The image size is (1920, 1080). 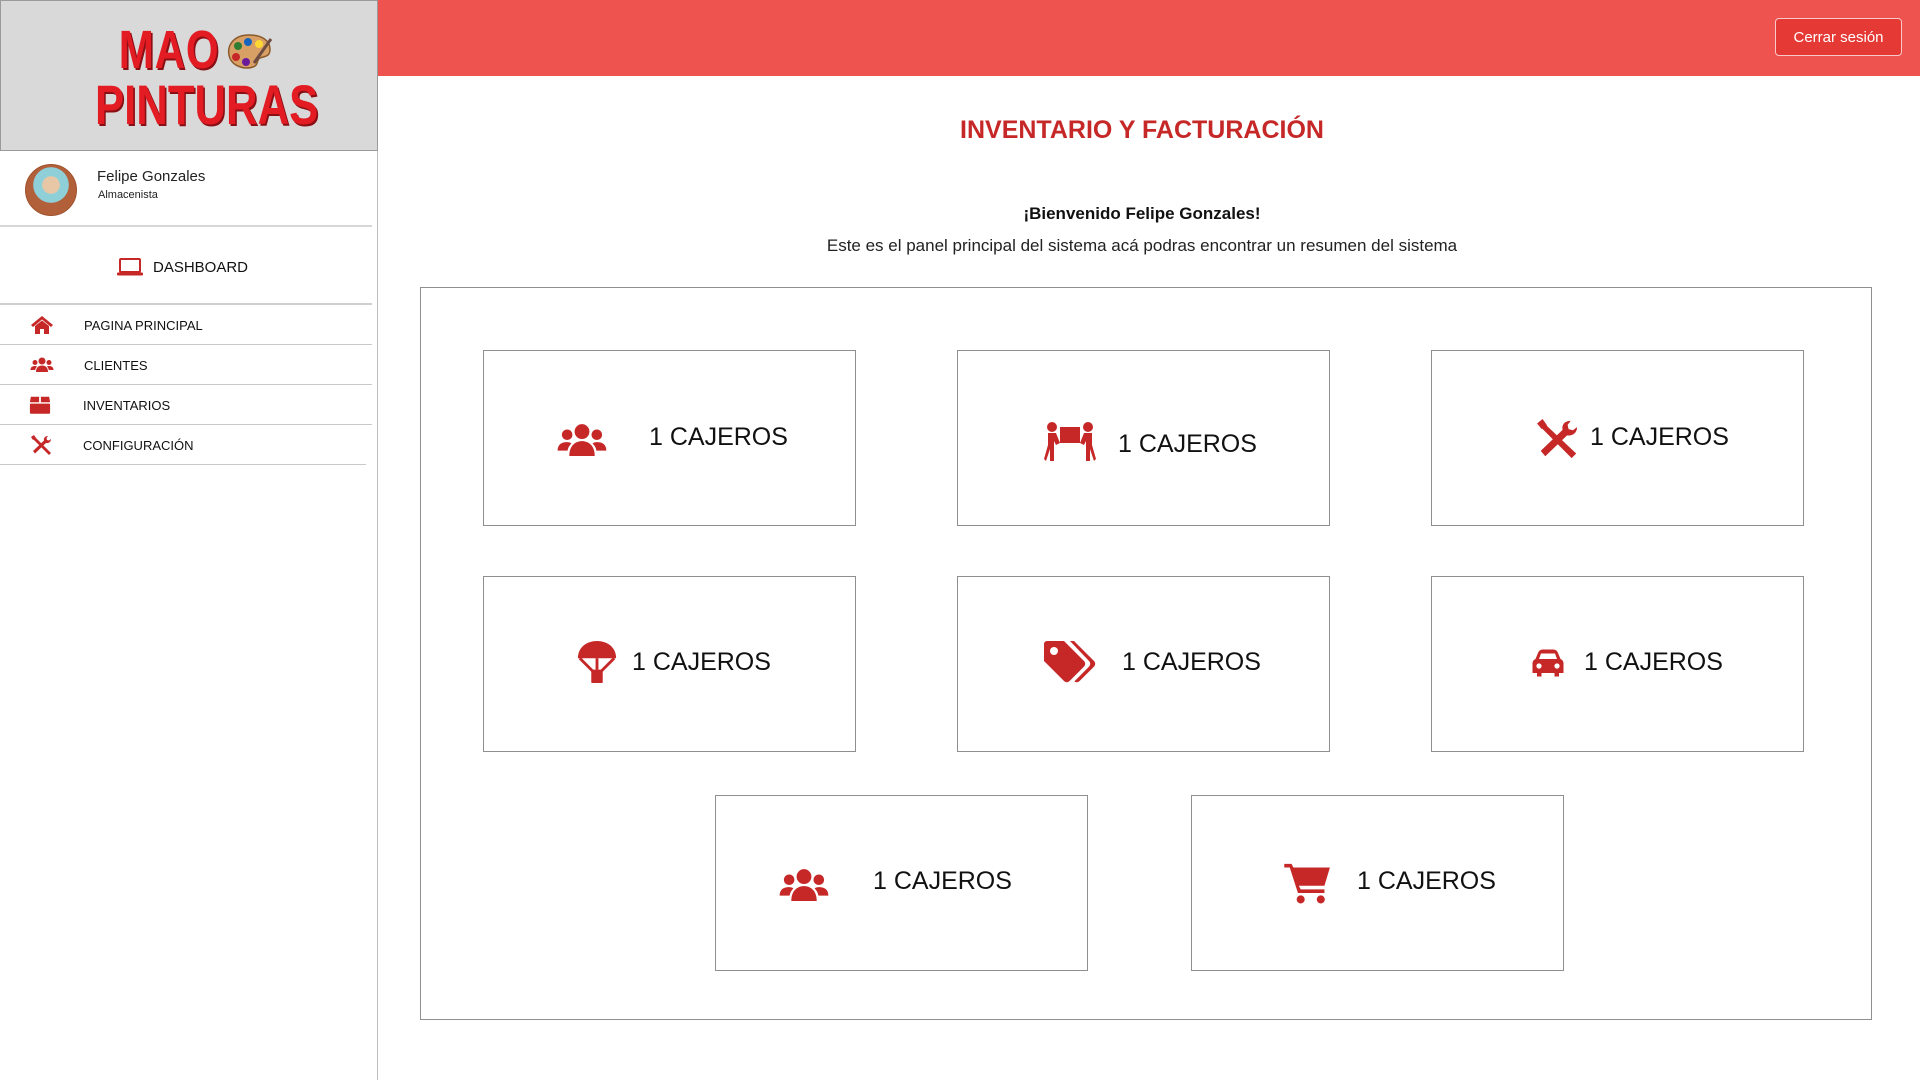 What do you see at coordinates (1838, 37) in the screenshot?
I see `logout-button: Cerrar sesión` at bounding box center [1838, 37].